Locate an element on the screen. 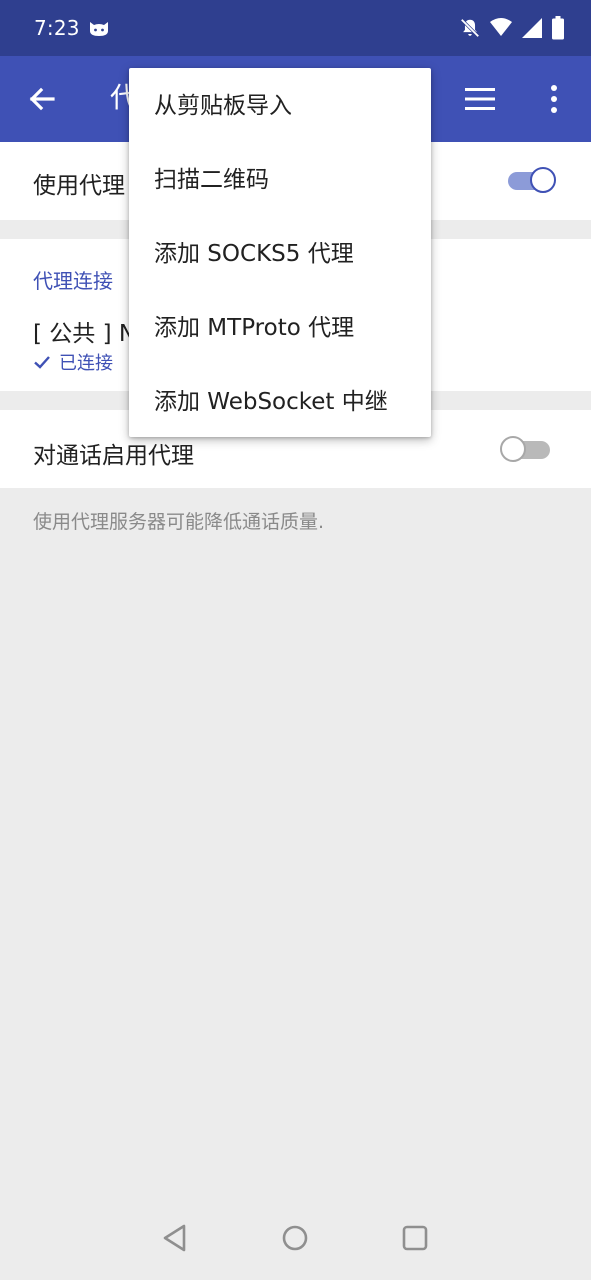  list-icon is located at coordinates (480, 99).